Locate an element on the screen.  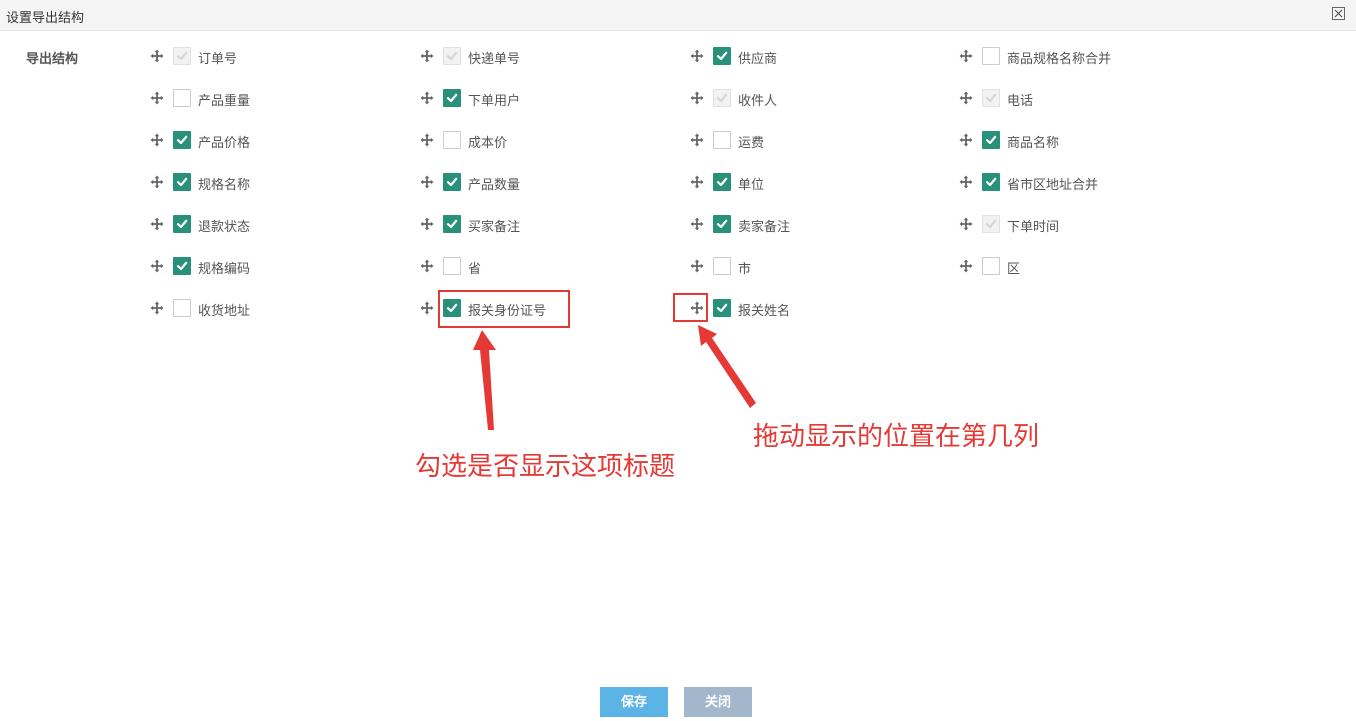
annotation-drag-note: 拖动显示的位置在第几列 is located at coordinates (896, 436).